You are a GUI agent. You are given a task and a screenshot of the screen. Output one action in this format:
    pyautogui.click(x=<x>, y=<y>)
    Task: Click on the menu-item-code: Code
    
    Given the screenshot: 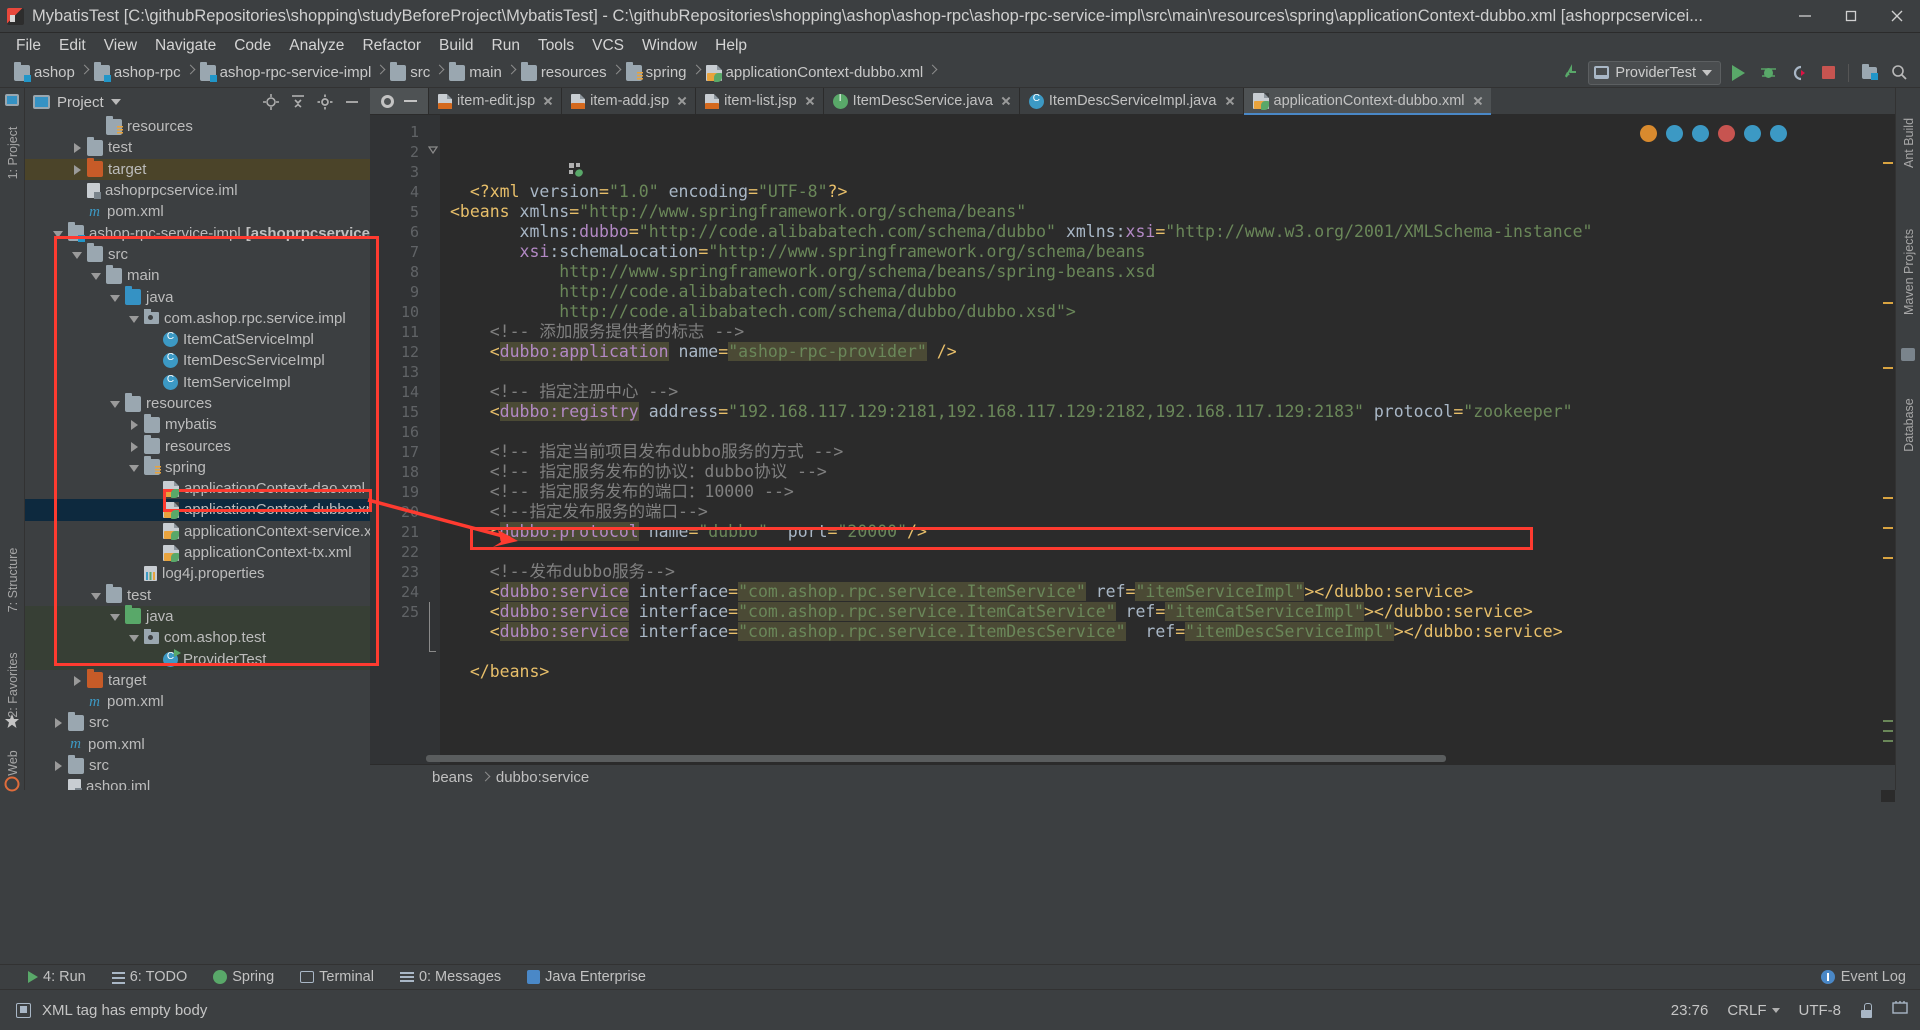 What is the action you would take?
    pyautogui.click(x=252, y=46)
    